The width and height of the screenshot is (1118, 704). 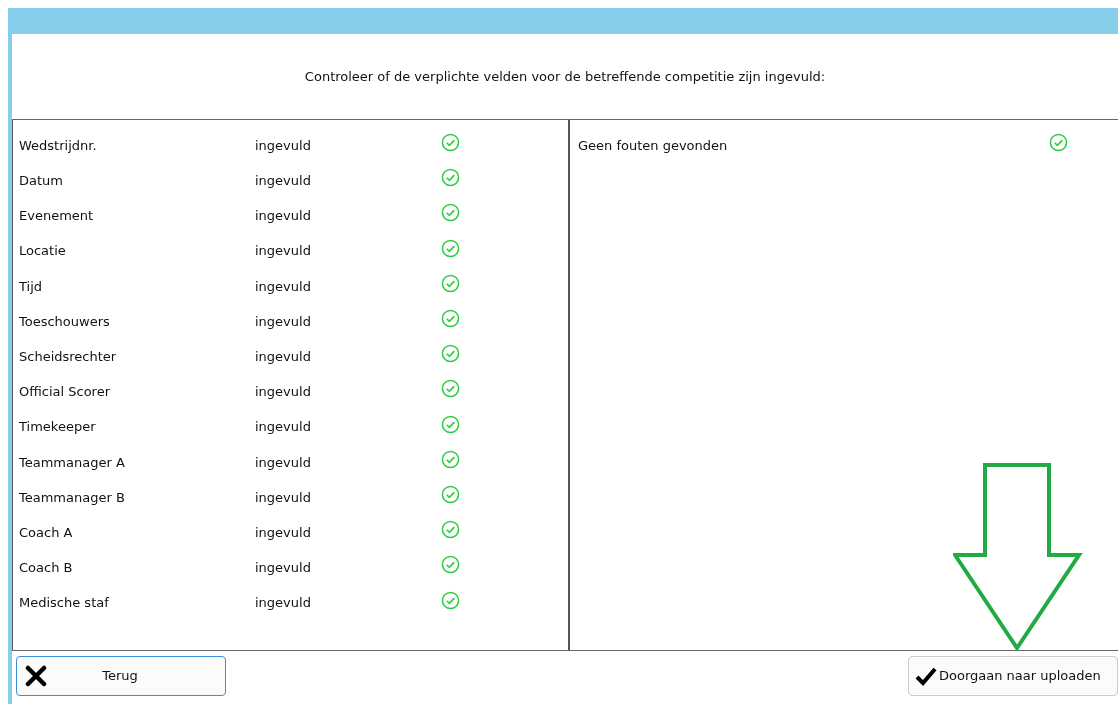 What do you see at coordinates (565, 76) in the screenshot?
I see `instruction-text: Controleer of de verplichte velden voor de betreffende competitie zijn ingevuld:` at bounding box center [565, 76].